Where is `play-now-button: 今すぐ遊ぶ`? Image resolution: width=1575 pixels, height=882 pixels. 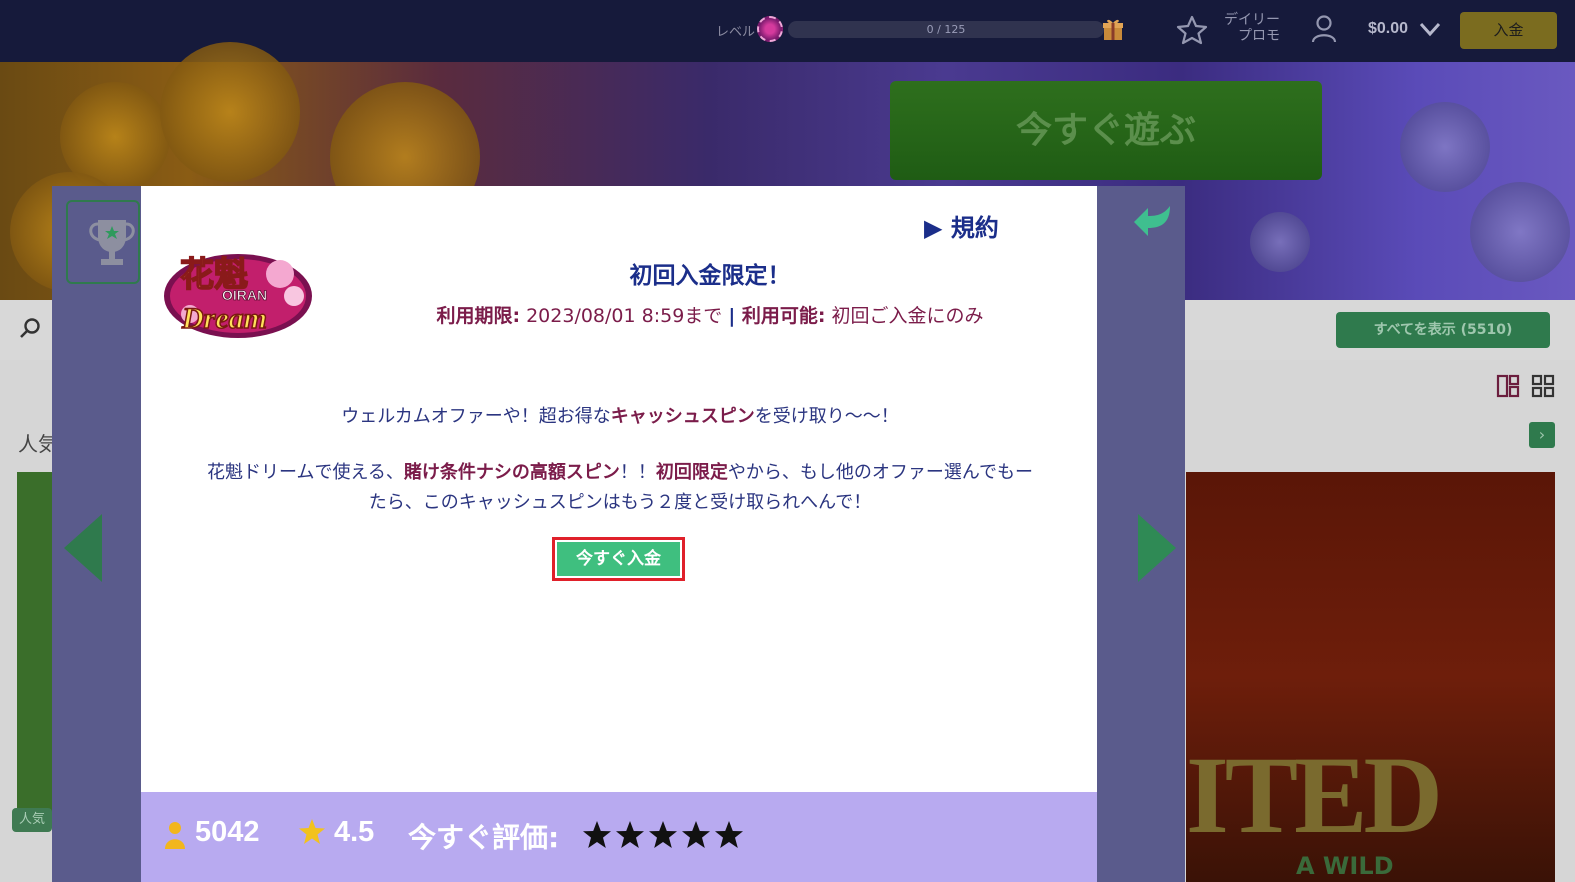
play-now-button: 今すぐ遊ぶ is located at coordinates (1106, 130).